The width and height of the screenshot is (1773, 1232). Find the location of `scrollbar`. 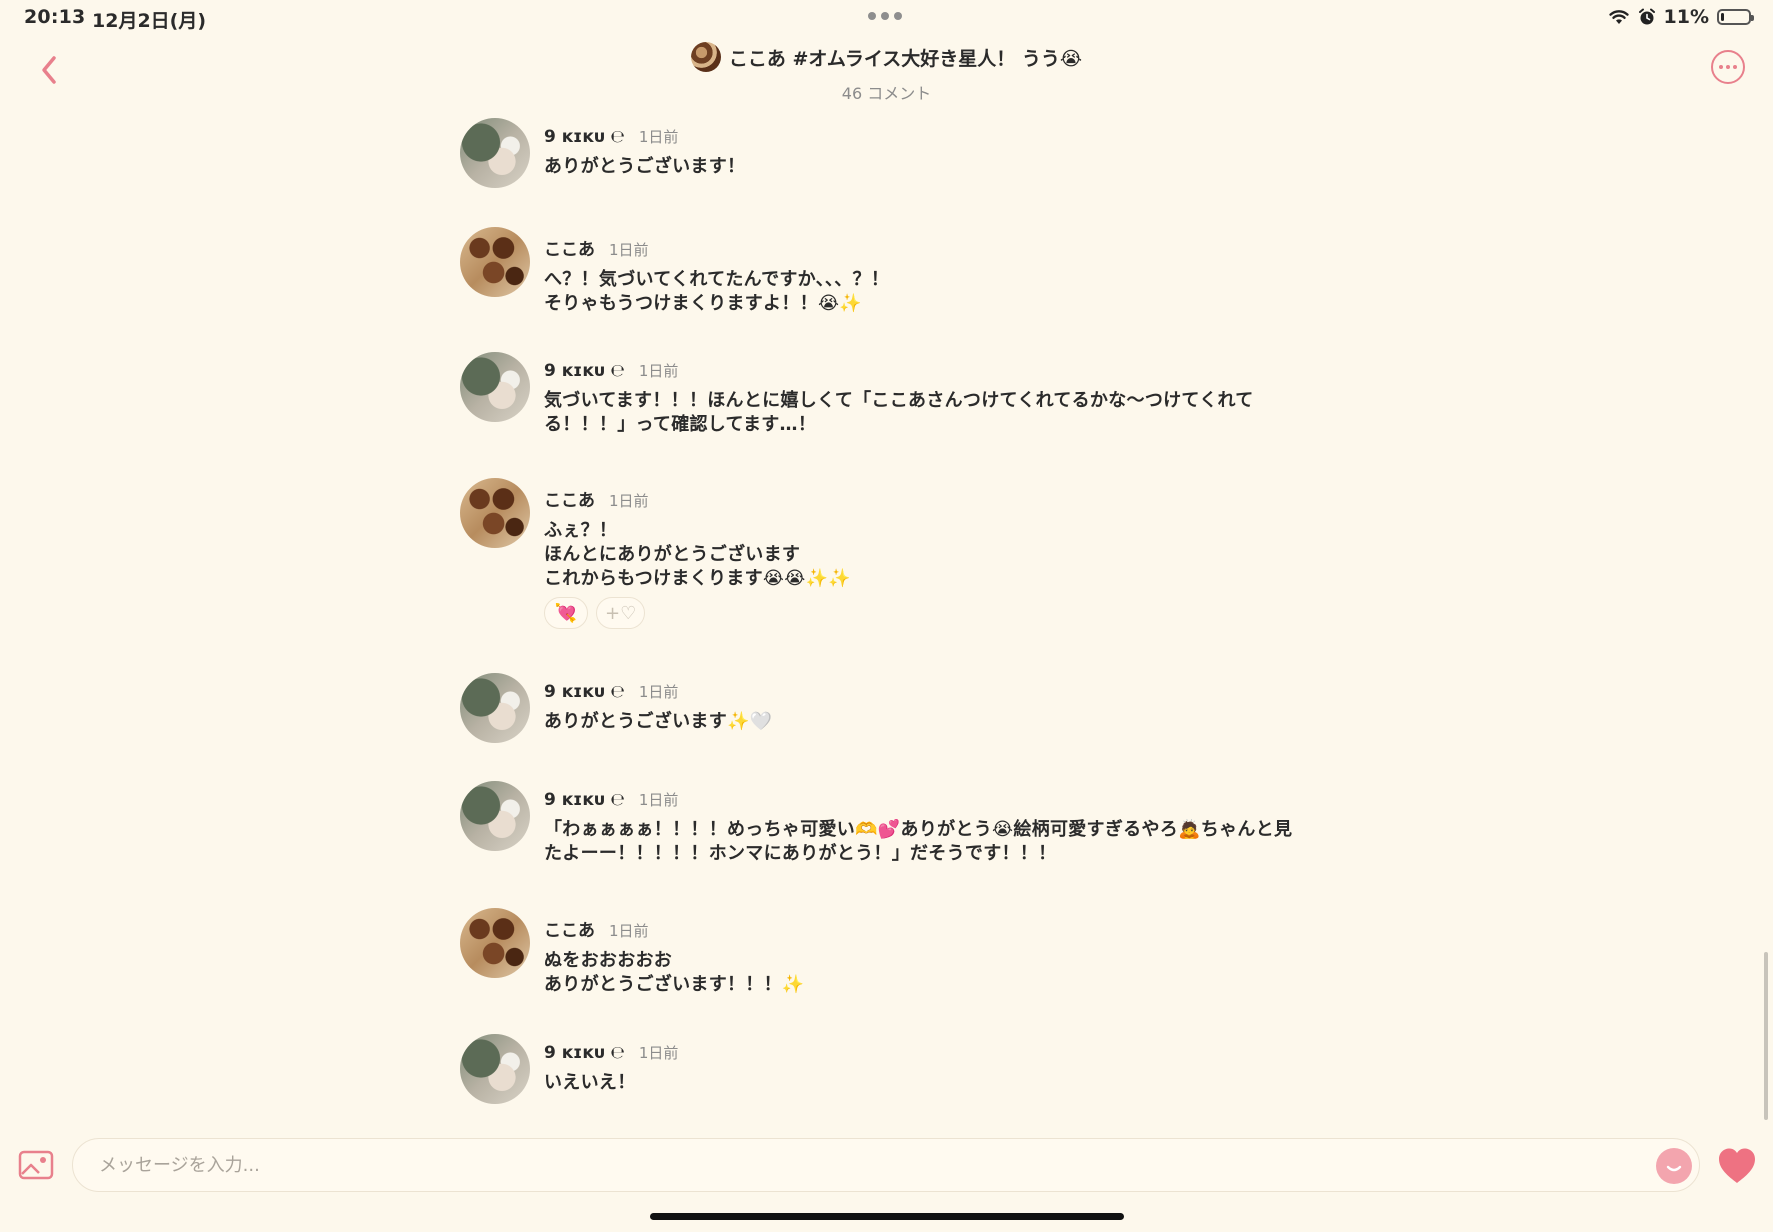

scrollbar is located at coordinates (1766, 1036).